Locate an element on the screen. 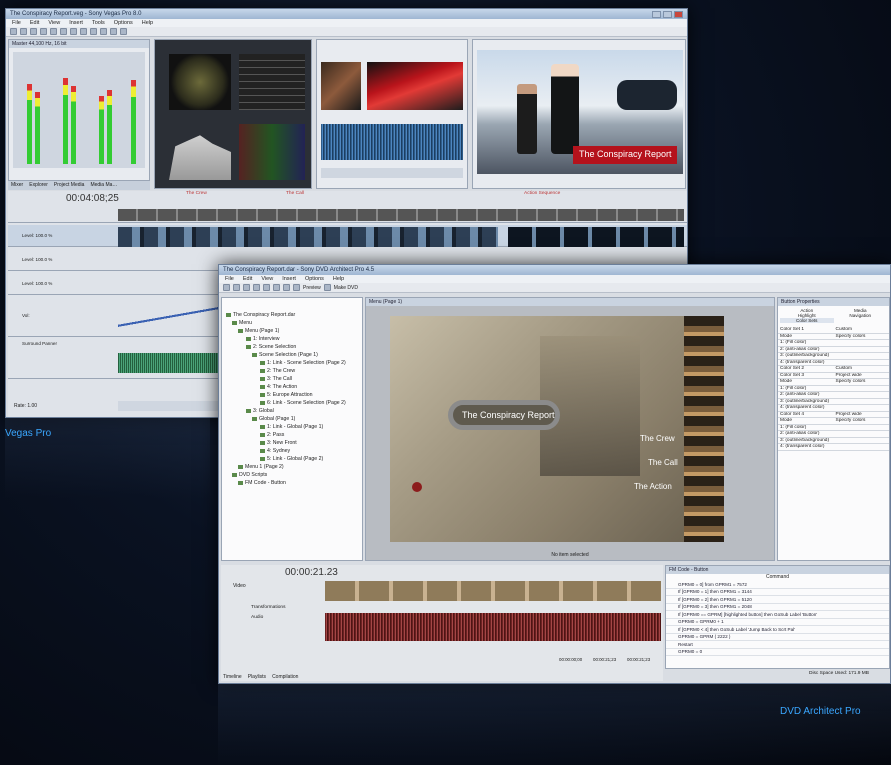 The height and width of the screenshot is (765, 891). command-row: If [GPRM0 = 1] then GPRM1 = 3144 is located at coordinates (777, 592).